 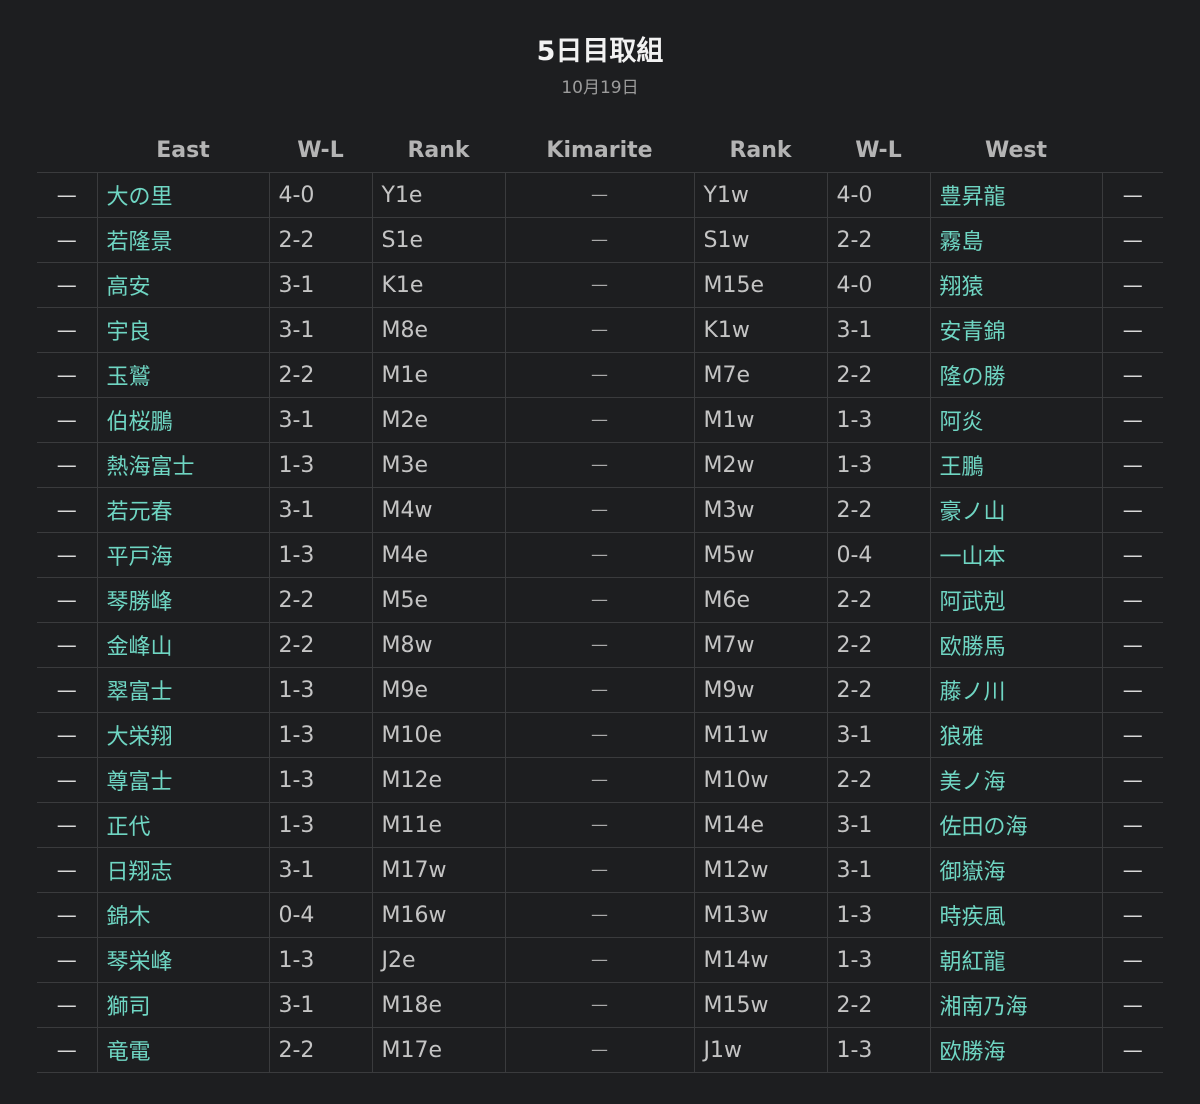 What do you see at coordinates (1015, 735) in the screenshot?
I see `west-rikishi-name: 狼雅` at bounding box center [1015, 735].